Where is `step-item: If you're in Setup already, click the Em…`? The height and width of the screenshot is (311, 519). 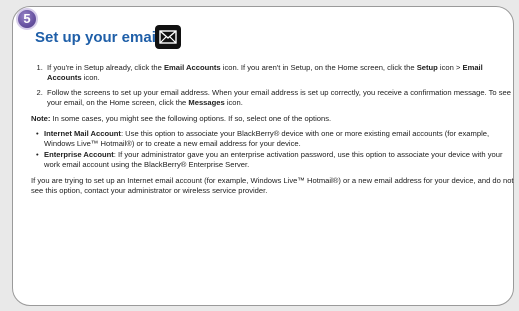
step-item: If you're in Setup already, click the Em… is located at coordinates (282, 73).